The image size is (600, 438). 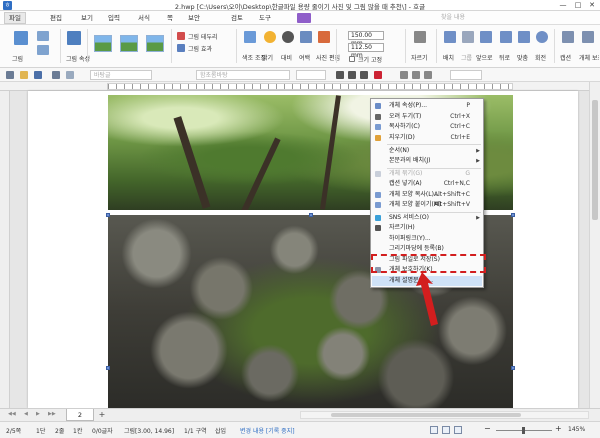 What do you see at coordinates (70, 75) in the screenshot?
I see `preview-icon` at bounding box center [70, 75].